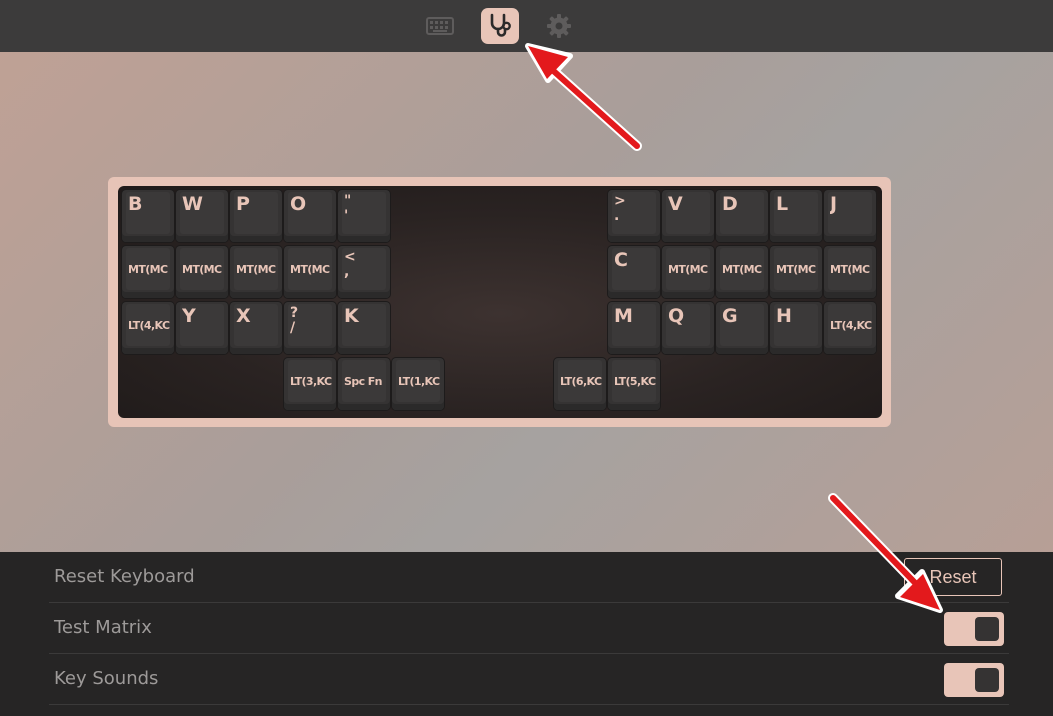 Image resolution: width=1053 pixels, height=716 pixels. I want to click on key-mt-8: MT(MC, so click(850, 272).